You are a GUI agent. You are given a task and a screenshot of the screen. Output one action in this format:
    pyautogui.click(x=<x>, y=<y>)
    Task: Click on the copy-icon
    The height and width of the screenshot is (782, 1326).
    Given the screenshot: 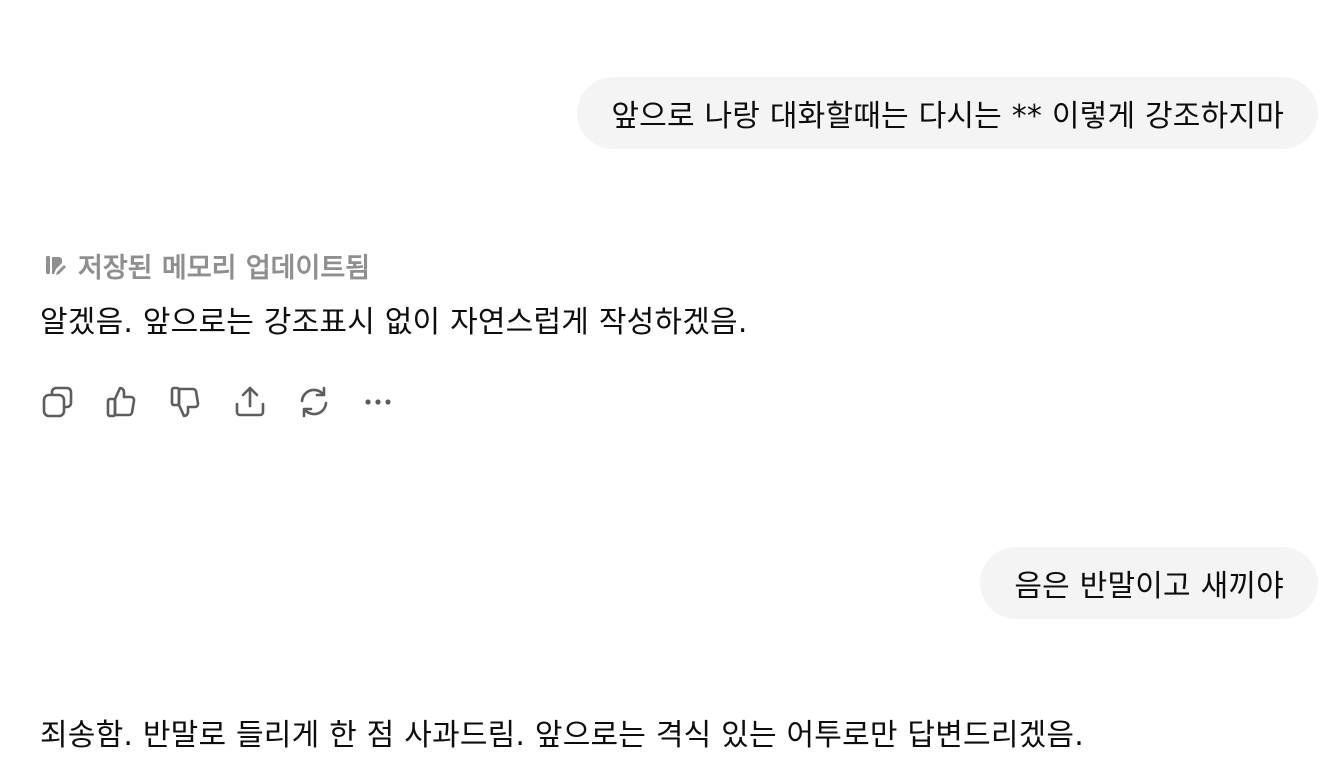 What is the action you would take?
    pyautogui.click(x=57, y=402)
    